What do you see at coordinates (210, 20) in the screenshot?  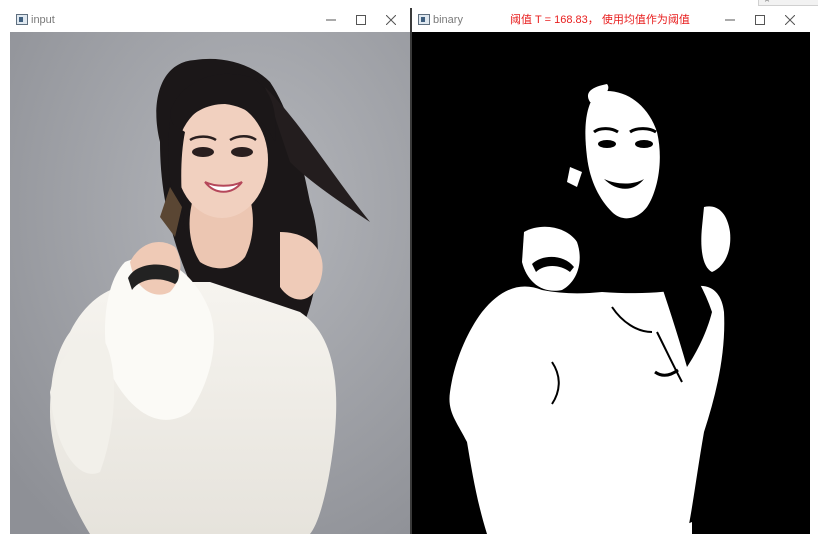 I see `input-window-titlebar: input` at bounding box center [210, 20].